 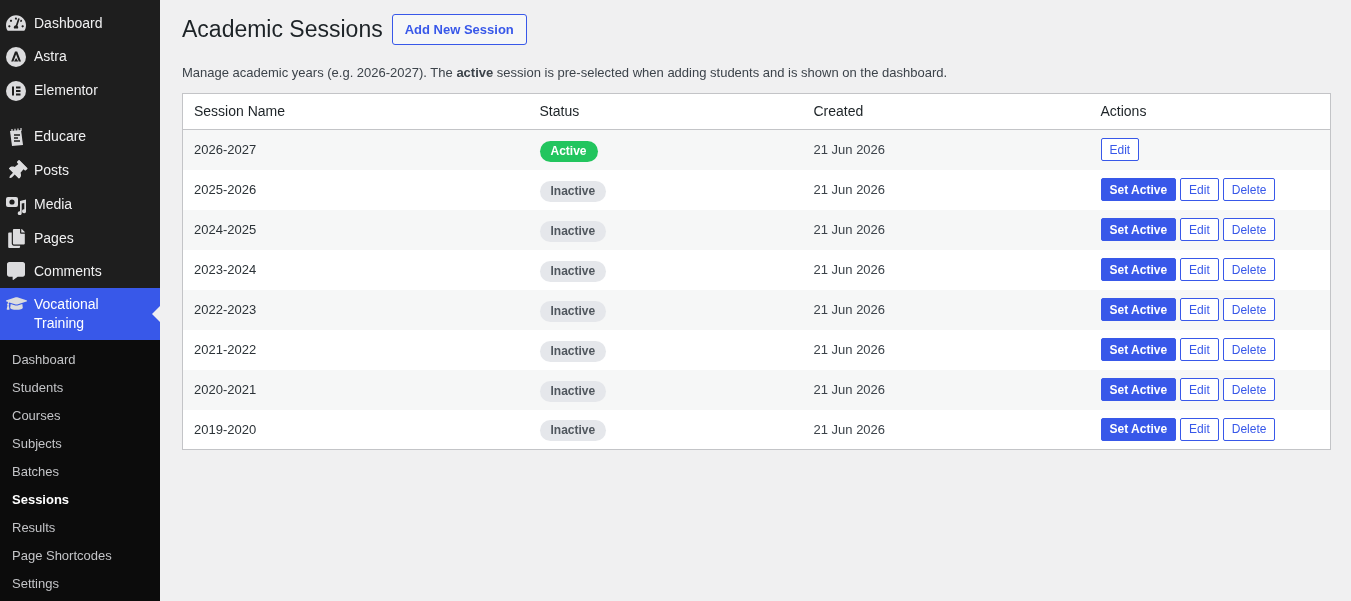 What do you see at coordinates (459, 29) in the screenshot?
I see `add-new-session-button: Add New Session` at bounding box center [459, 29].